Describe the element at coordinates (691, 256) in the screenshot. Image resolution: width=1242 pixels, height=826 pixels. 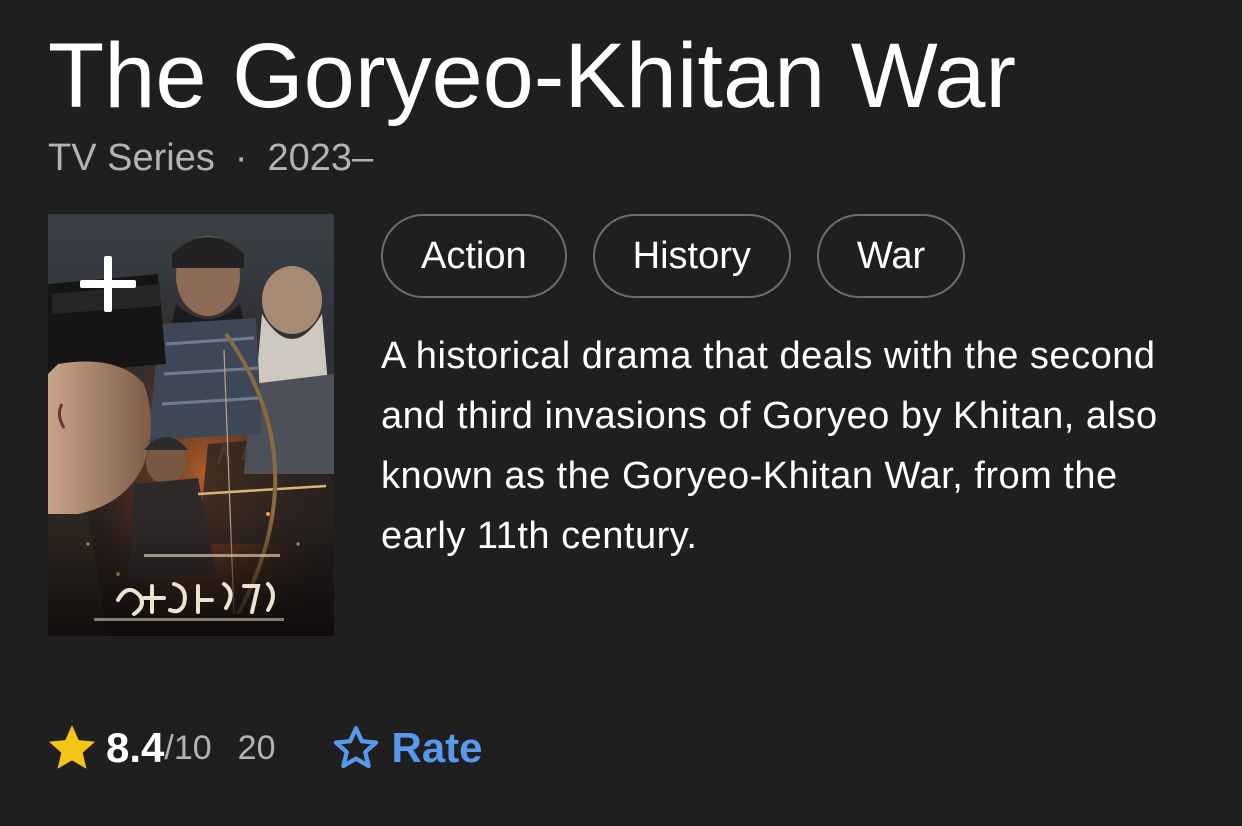
I see `genre-chip-history: History` at that location.